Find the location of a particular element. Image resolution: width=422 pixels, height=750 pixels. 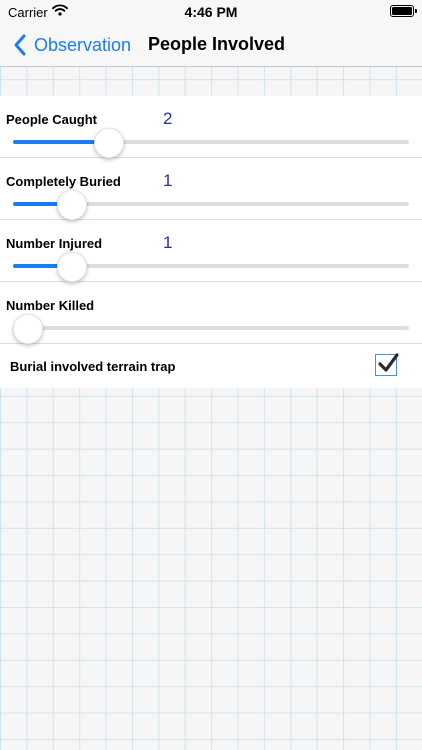

page-title: People Involved is located at coordinates (217, 44).